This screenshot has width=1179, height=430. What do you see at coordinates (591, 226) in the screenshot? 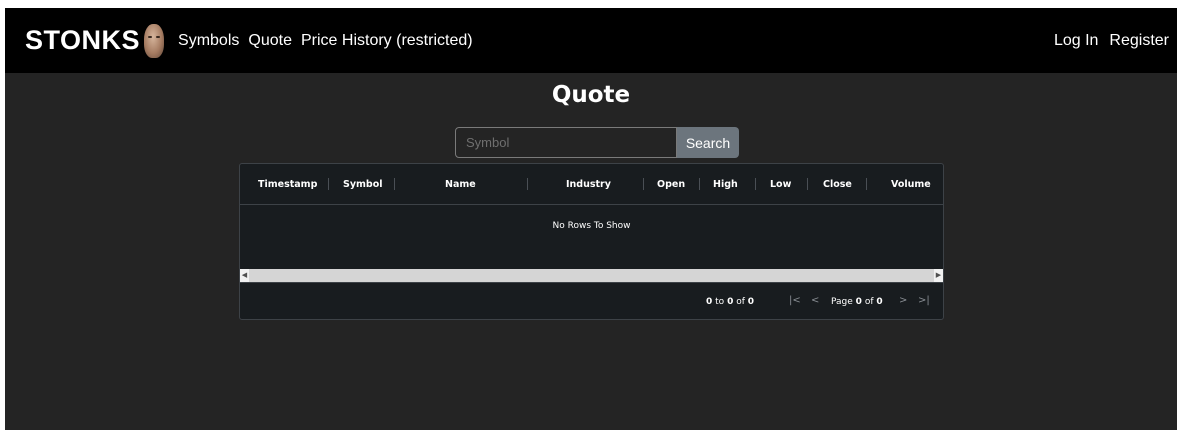
I see `no-rows-message: No Rows To Show` at bounding box center [591, 226].